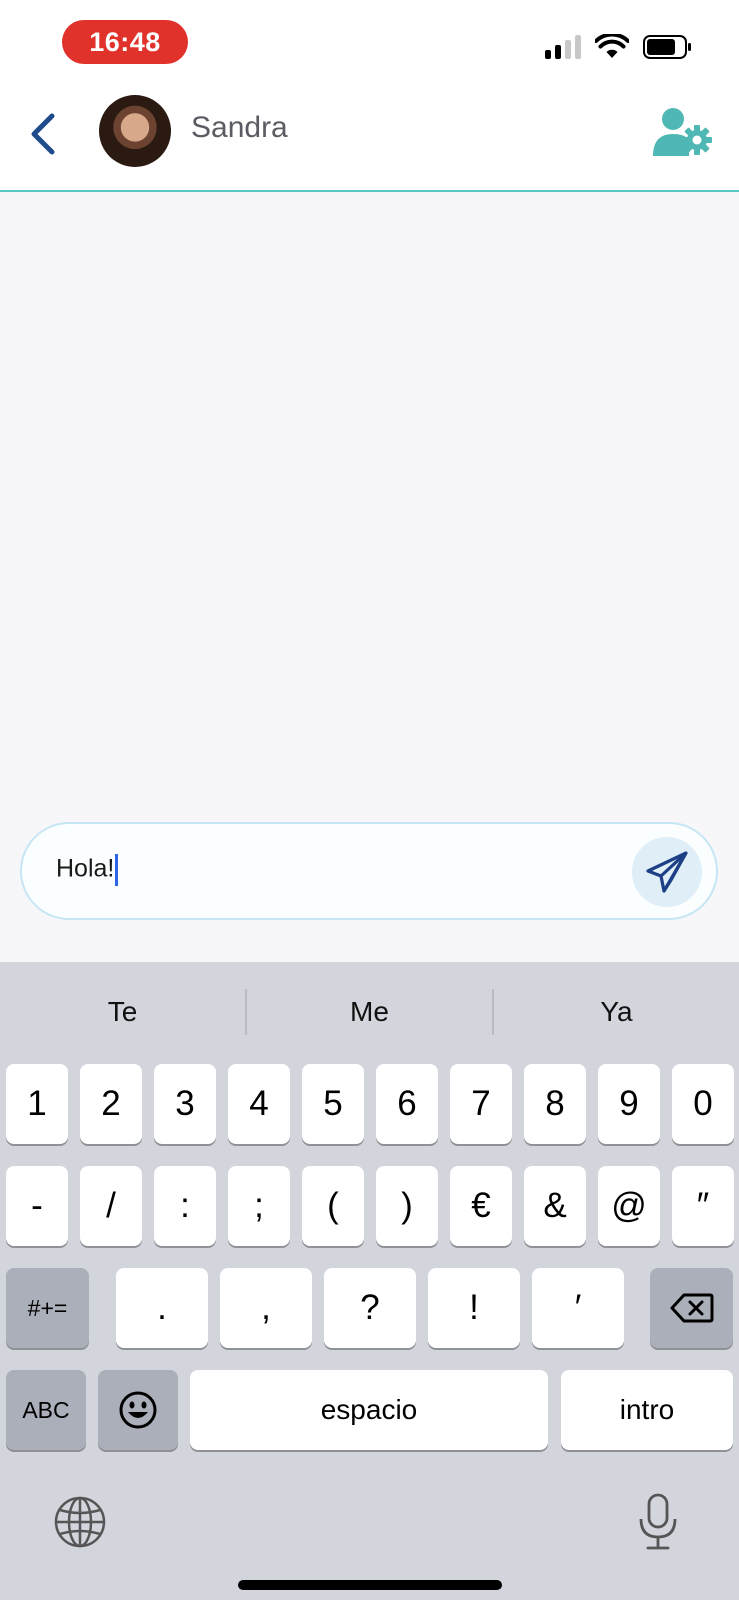 This screenshot has width=739, height=1600. Describe the element at coordinates (47, 1308) in the screenshot. I see `key-more-symbols: #+=` at that location.